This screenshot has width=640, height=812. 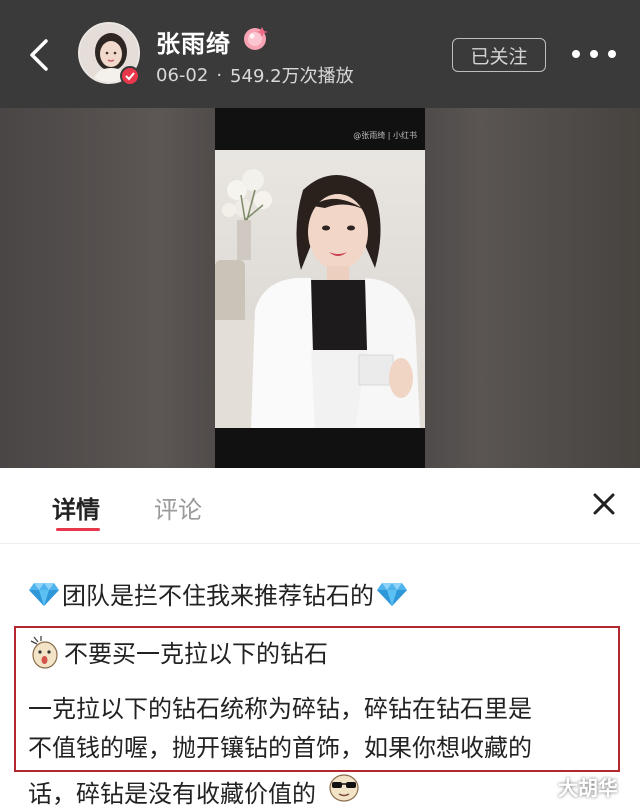 What do you see at coordinates (182, 75) in the screenshot?
I see `post-date: 06-02` at bounding box center [182, 75].